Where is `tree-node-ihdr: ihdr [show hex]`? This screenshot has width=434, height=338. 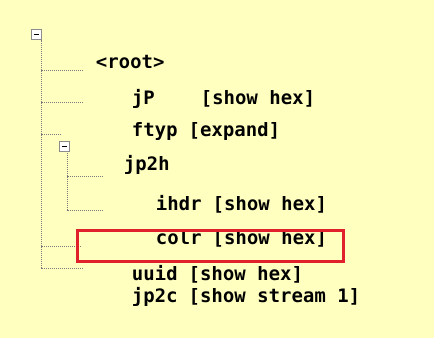
tree-node-ihdr: ihdr [show hex] is located at coordinates (218, 188).